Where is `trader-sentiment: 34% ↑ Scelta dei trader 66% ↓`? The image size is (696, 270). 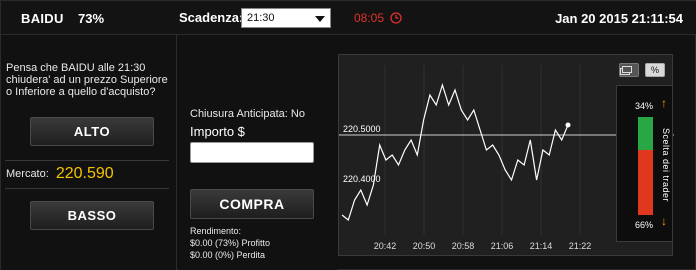 trader-sentiment: 34% ↑ Scelta dei trader 66% ↓ is located at coordinates (644, 163).